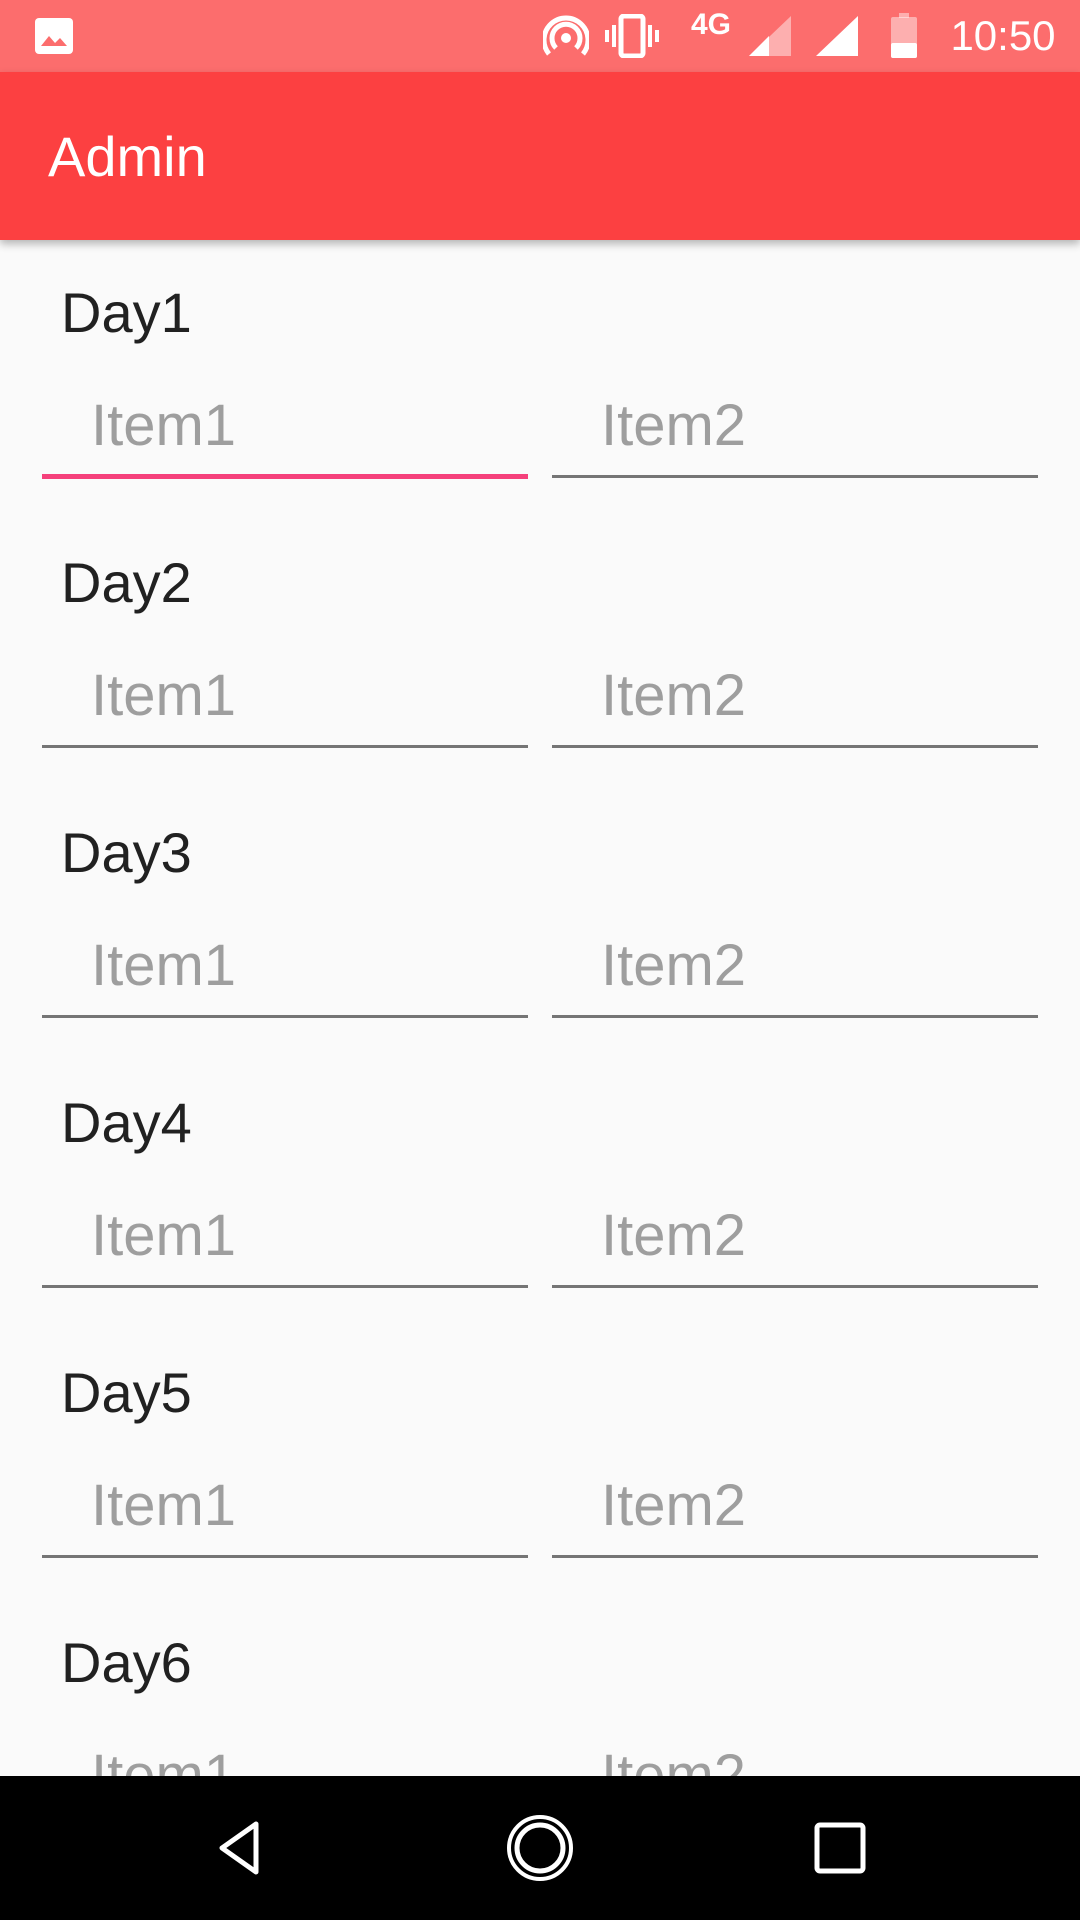  What do you see at coordinates (540, 645) in the screenshot?
I see `day-section-2: Day2 Item1 Item2` at bounding box center [540, 645].